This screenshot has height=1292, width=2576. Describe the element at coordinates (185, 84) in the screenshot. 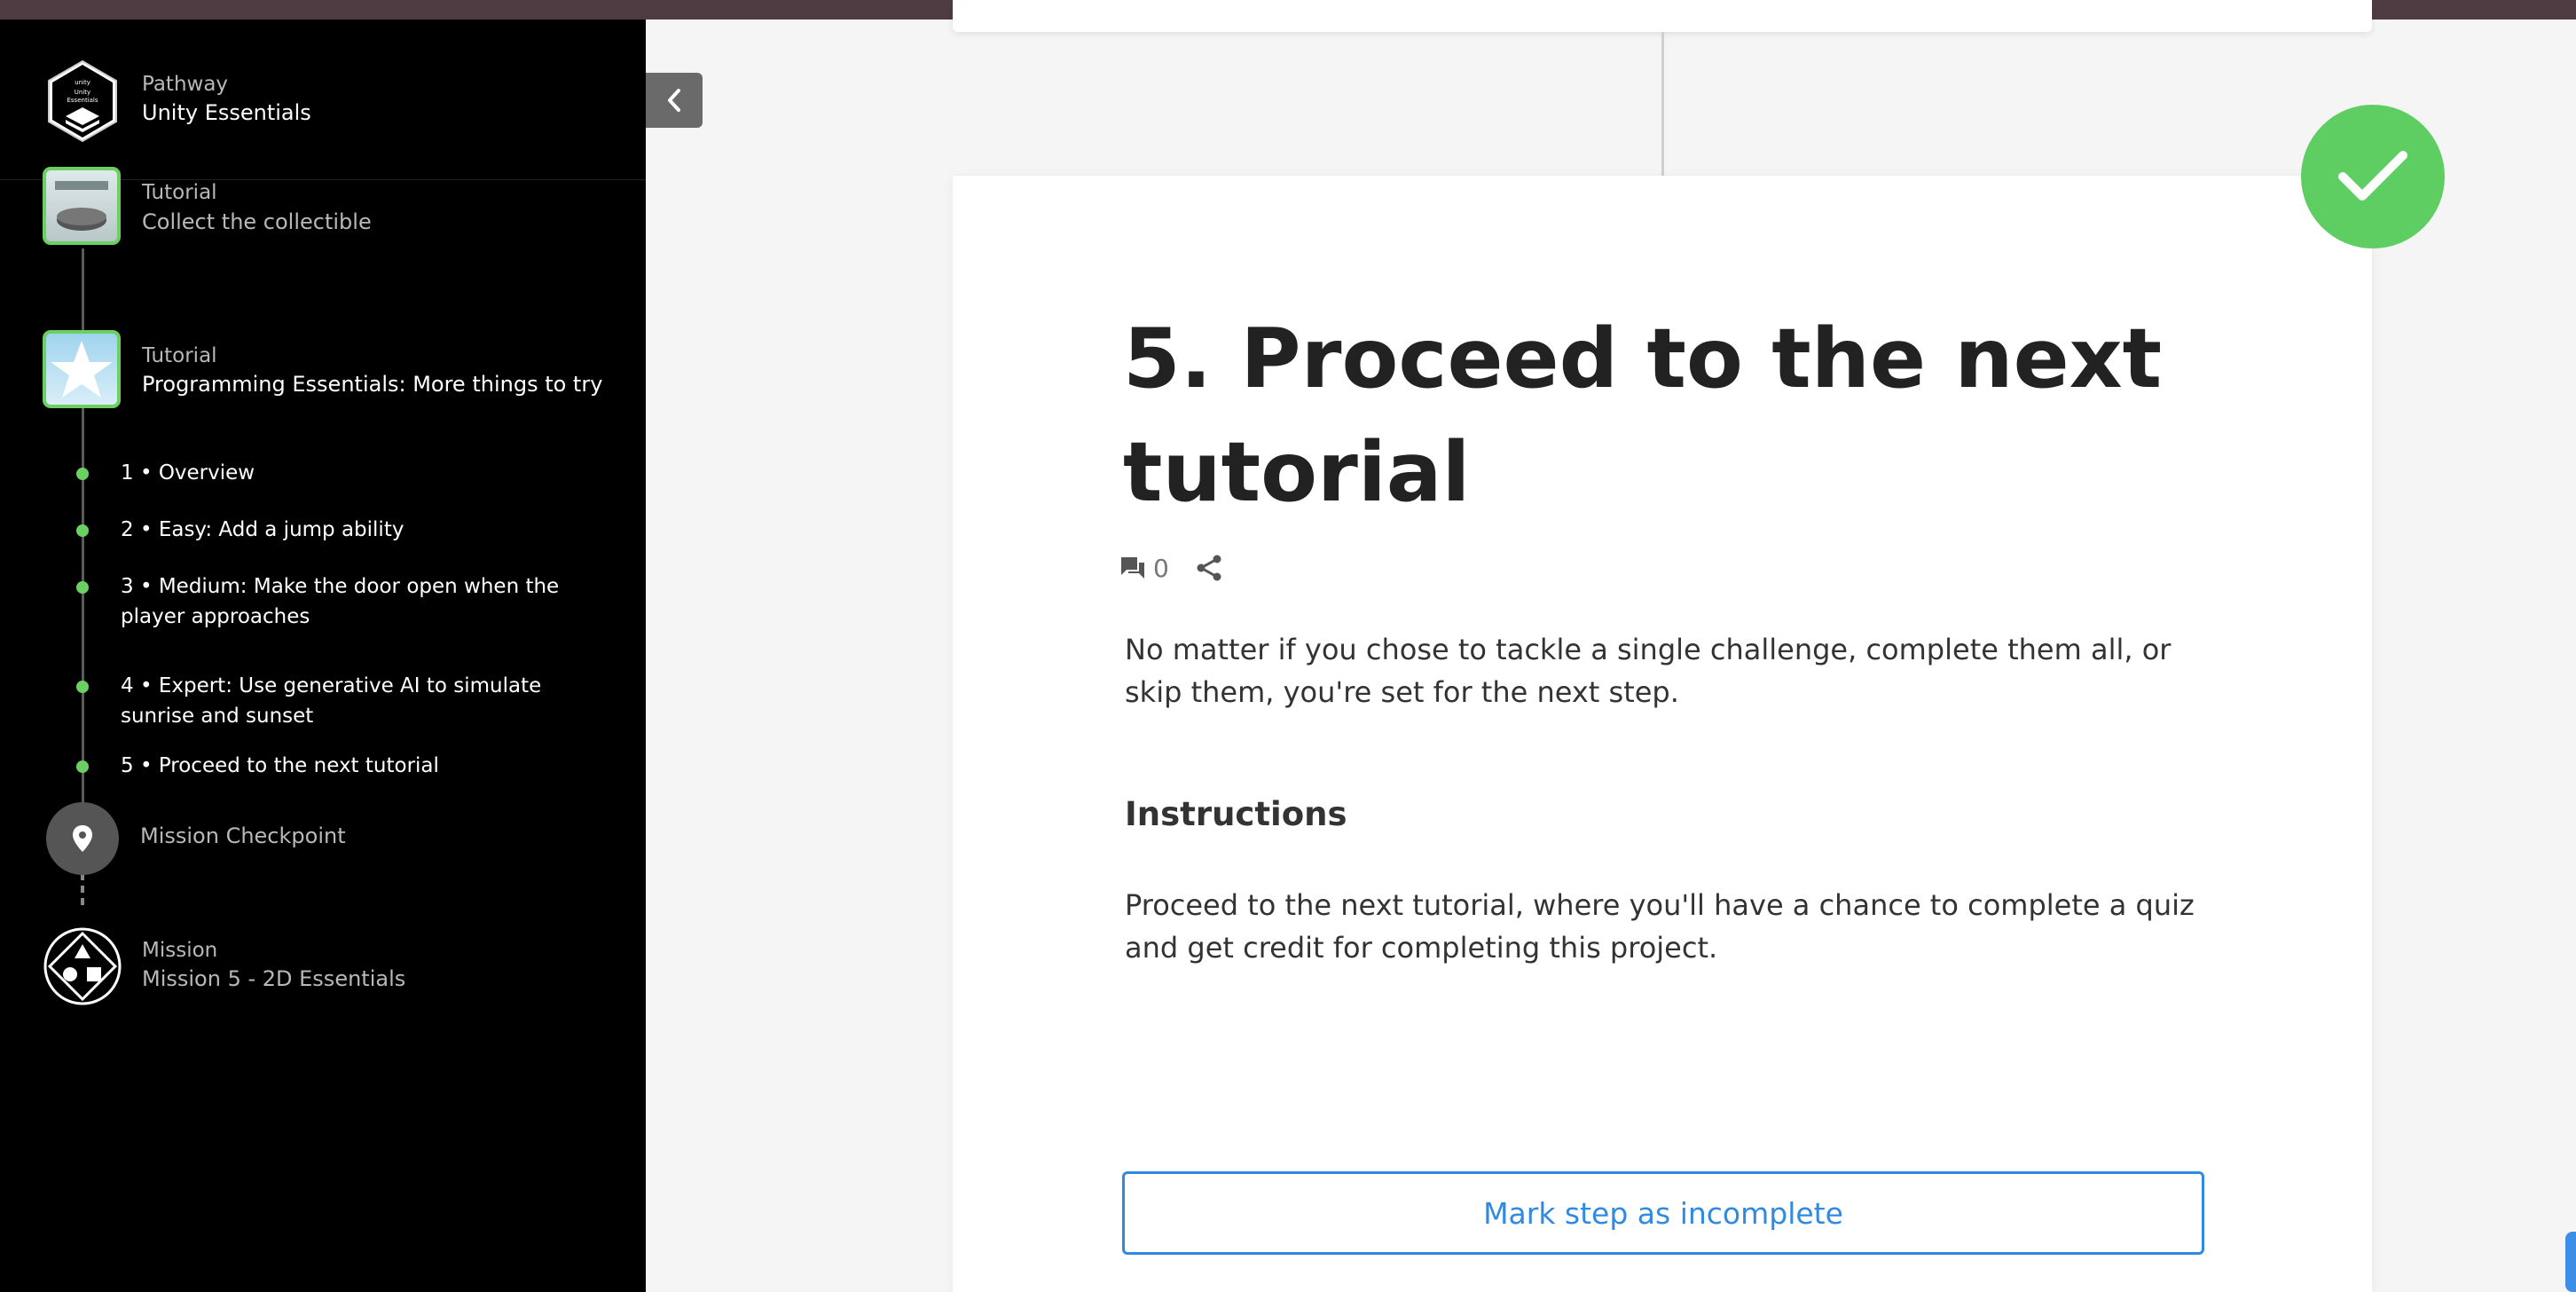

I see `pathway-kicker: Pathway` at that location.